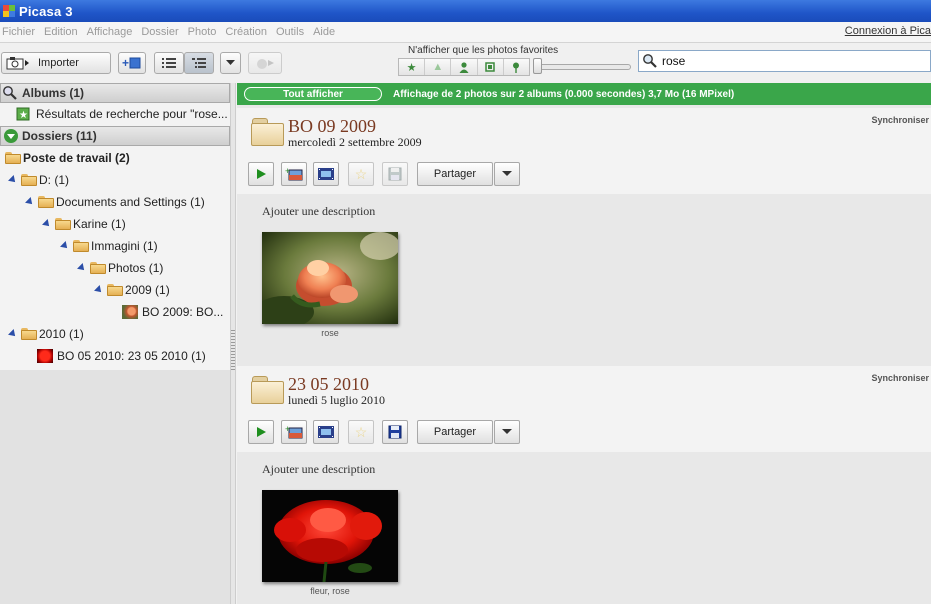  I want to click on connexion-link: Connexion à Pica, so click(888, 31).